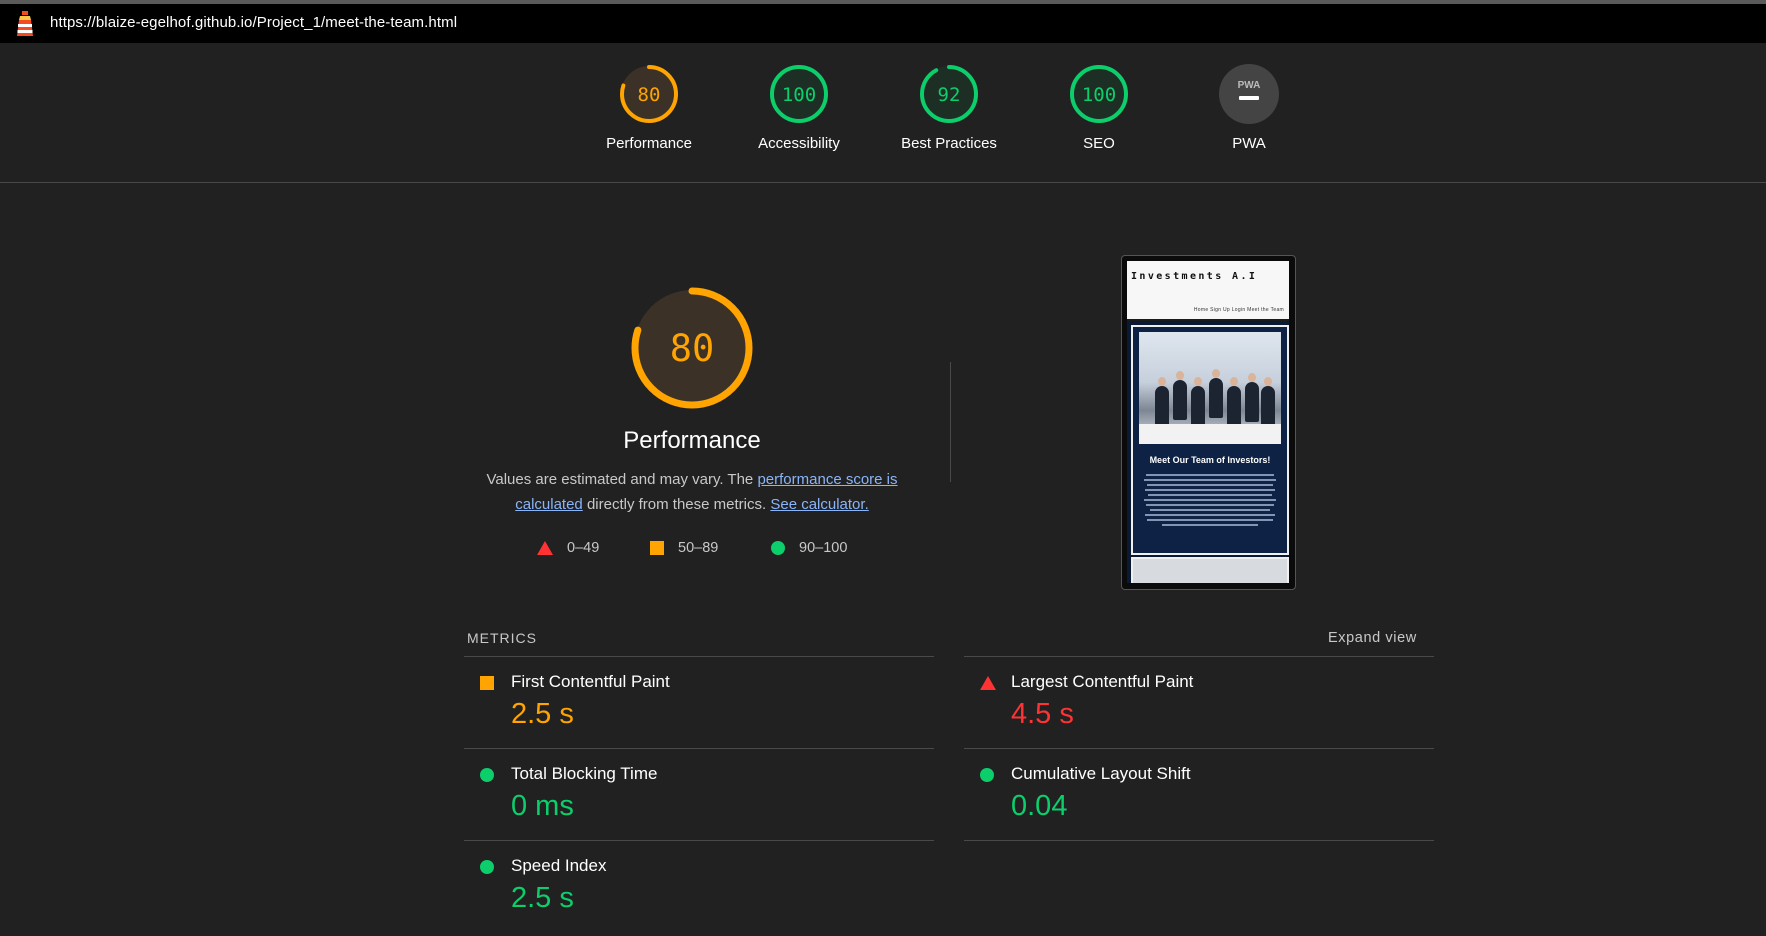  What do you see at coordinates (1210, 501) in the screenshot?
I see `screenshot-paragraph` at bounding box center [1210, 501].